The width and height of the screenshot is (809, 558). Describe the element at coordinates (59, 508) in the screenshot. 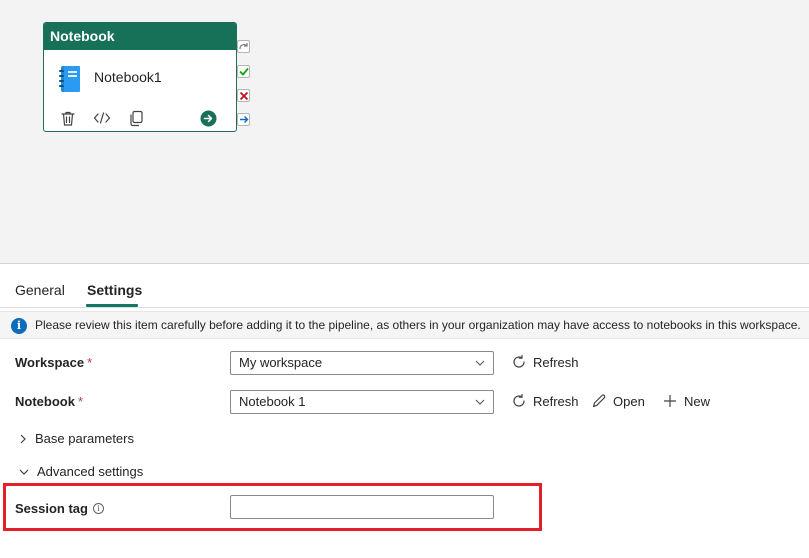

I see `session-tag-label: Session tag i` at that location.